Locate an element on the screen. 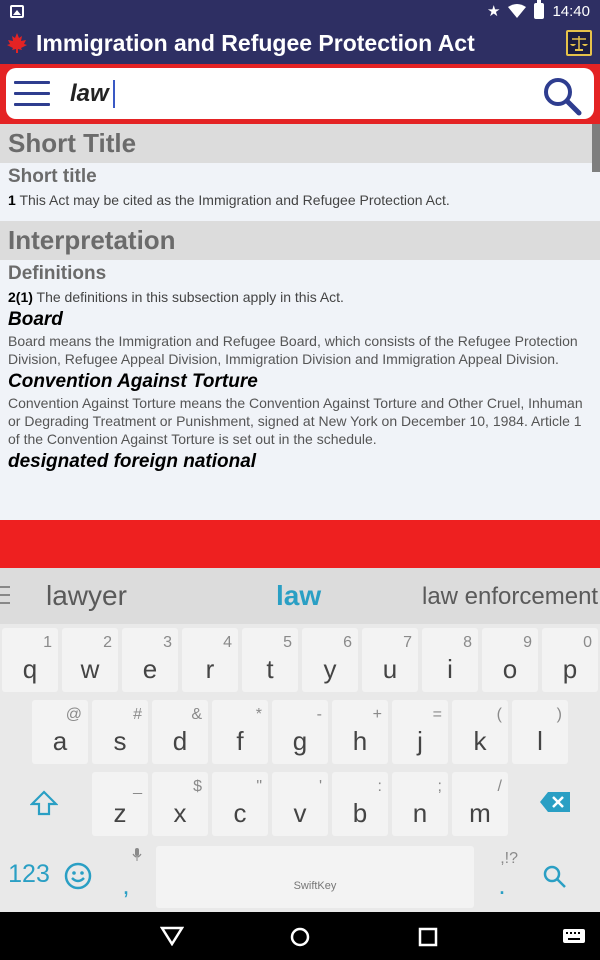 The width and height of the screenshot is (600, 960). microphone-icon is located at coordinates (137, 854).